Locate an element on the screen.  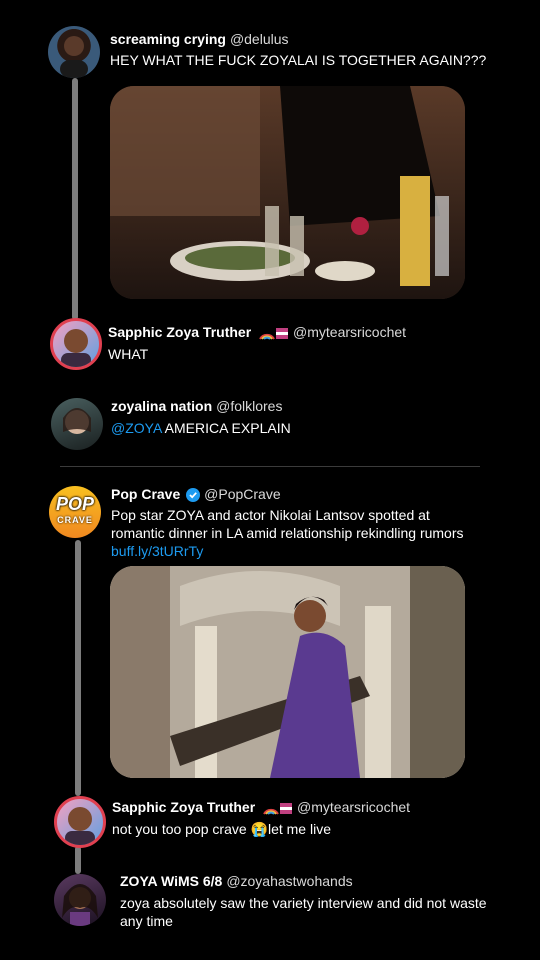
tweet-text: WHAT is located at coordinates (128, 354).